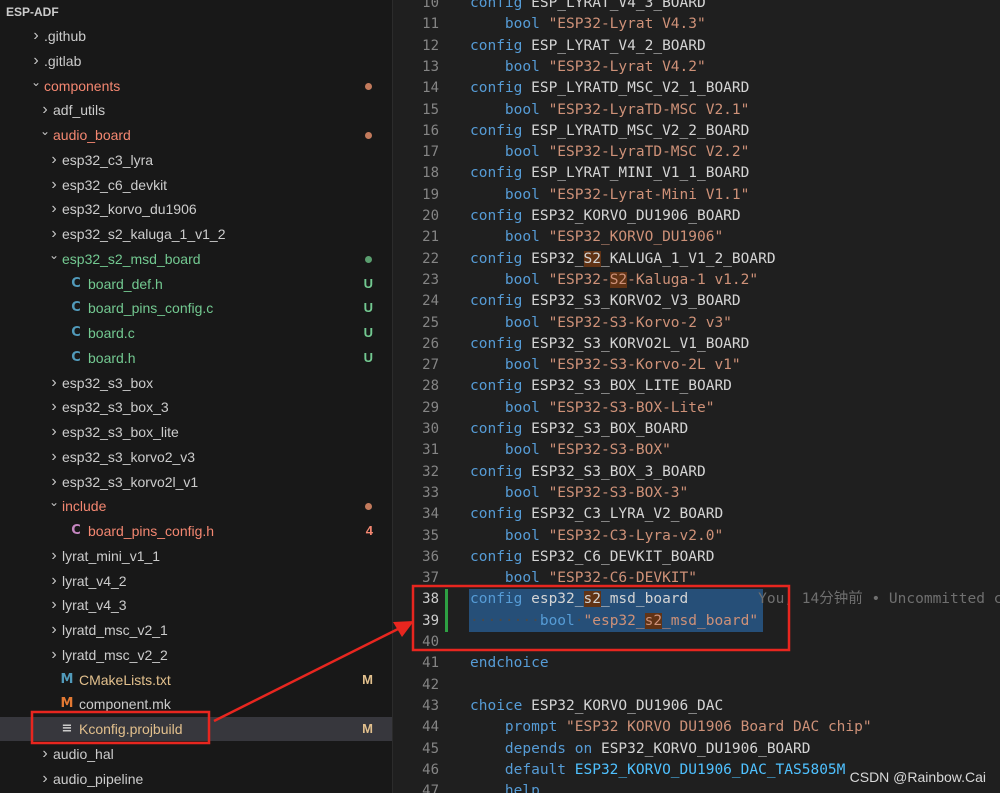 The width and height of the screenshot is (1000, 793). Describe the element at coordinates (588, 471) in the screenshot. I see `code-text: config ESP32_S3_BOX_3_BOARD` at that location.